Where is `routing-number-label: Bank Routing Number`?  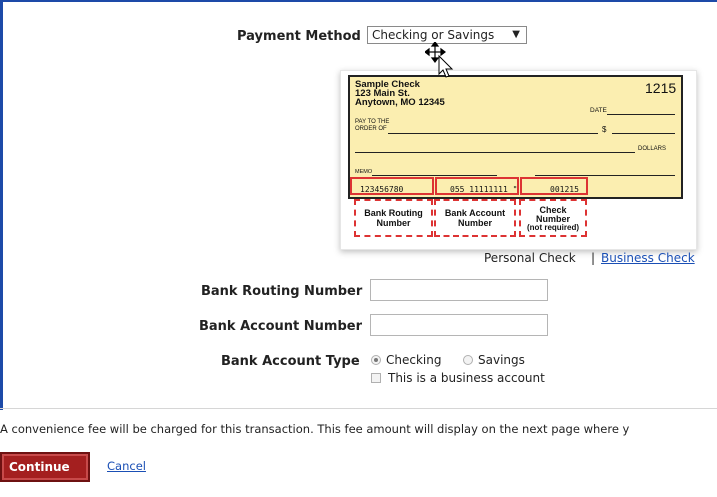 routing-number-label: Bank Routing Number is located at coordinates (282, 291).